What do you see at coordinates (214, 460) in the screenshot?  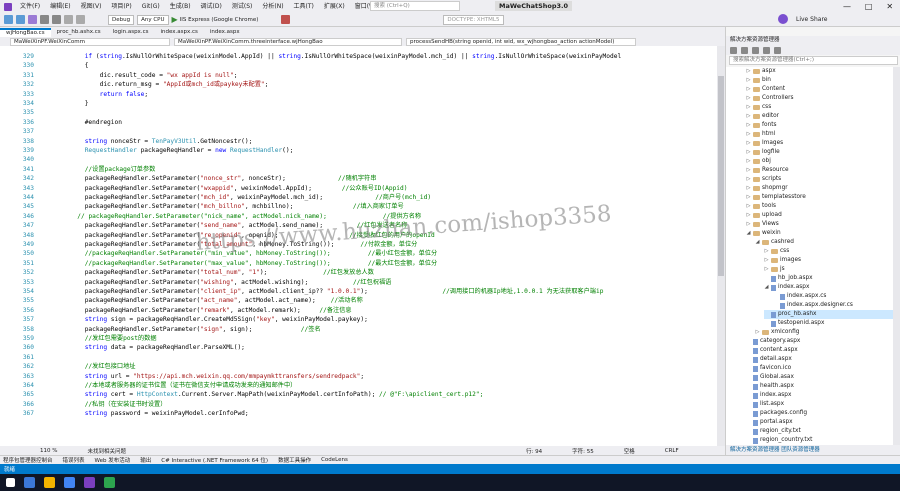 I see `bottom-tab: C# Interactive (.NET Framework 64 位)` at bounding box center [214, 460].